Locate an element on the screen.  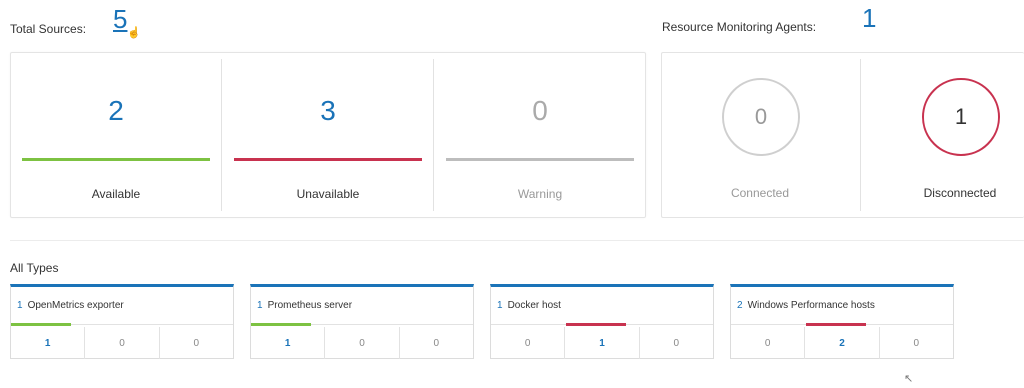
status-unavailable: 3 Unavailable is located at coordinates (328, 136).